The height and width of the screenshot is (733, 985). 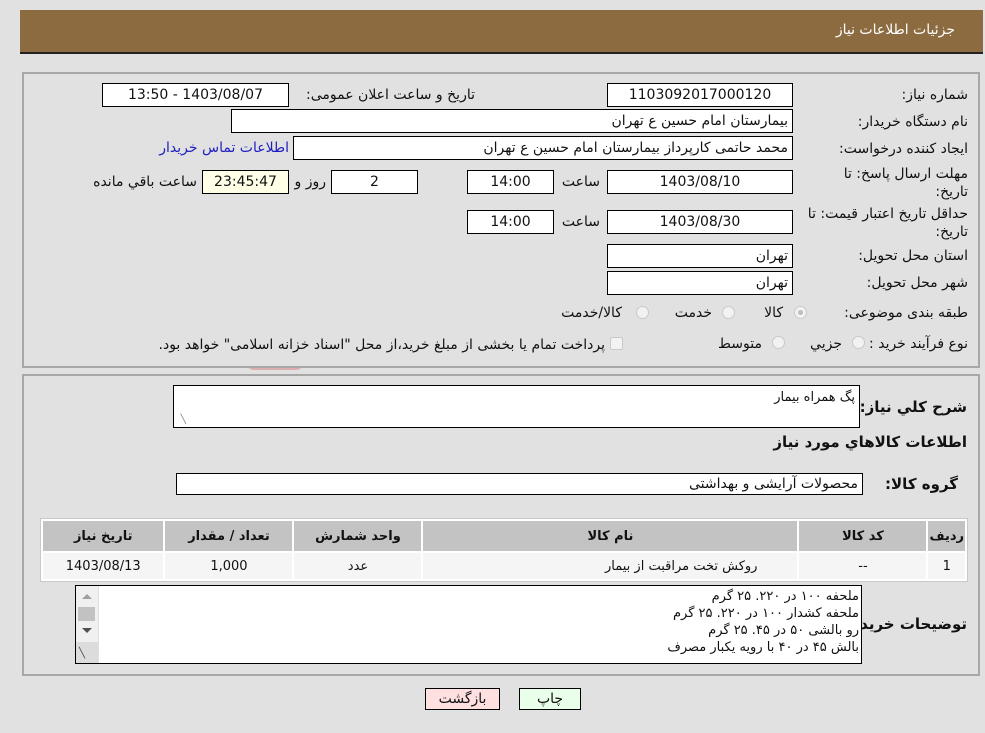 I want to click on remaining-label: ساعت باقي مانده, so click(x=145, y=182).